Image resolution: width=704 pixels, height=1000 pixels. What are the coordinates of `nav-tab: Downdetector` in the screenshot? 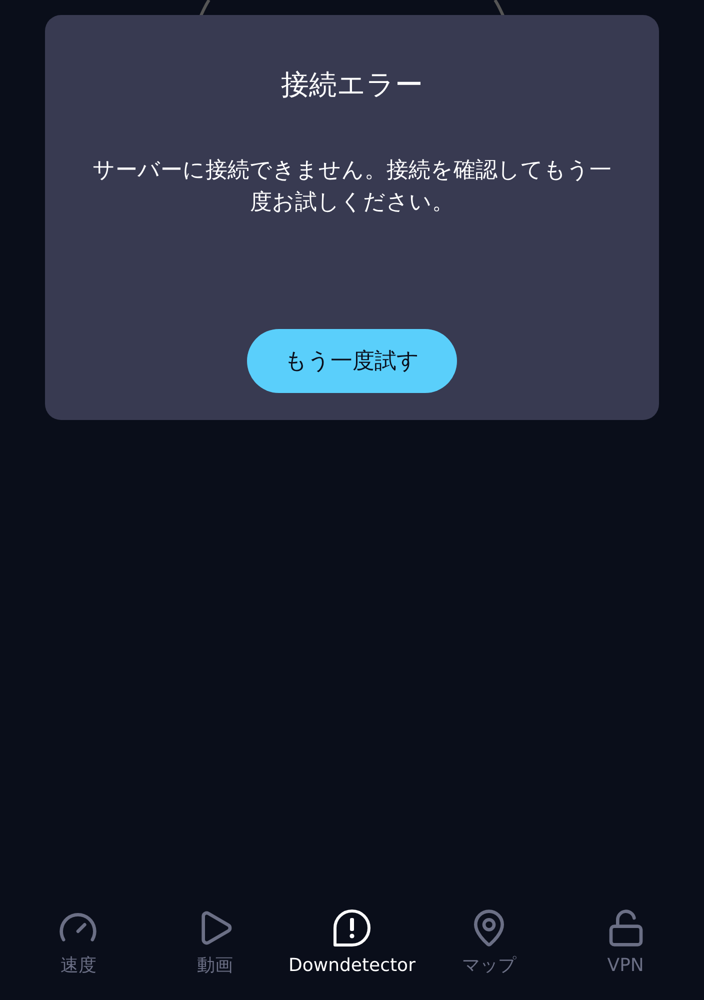 It's located at (351, 943).